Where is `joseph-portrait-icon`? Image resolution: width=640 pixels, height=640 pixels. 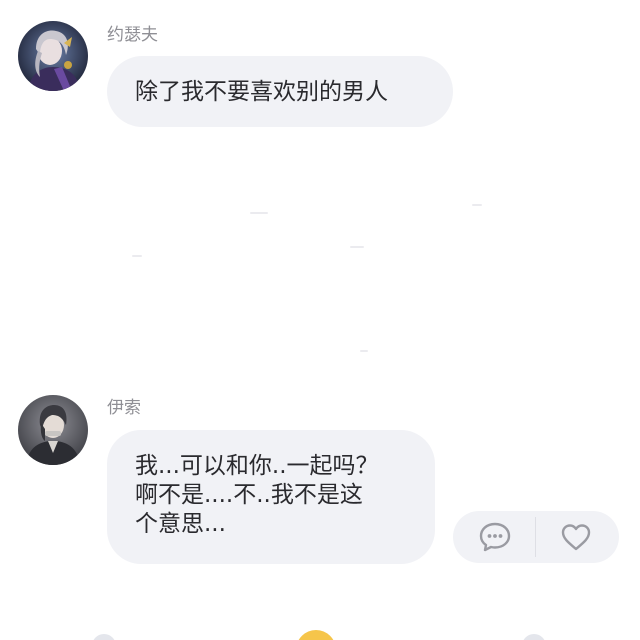 joseph-portrait-icon is located at coordinates (53, 56).